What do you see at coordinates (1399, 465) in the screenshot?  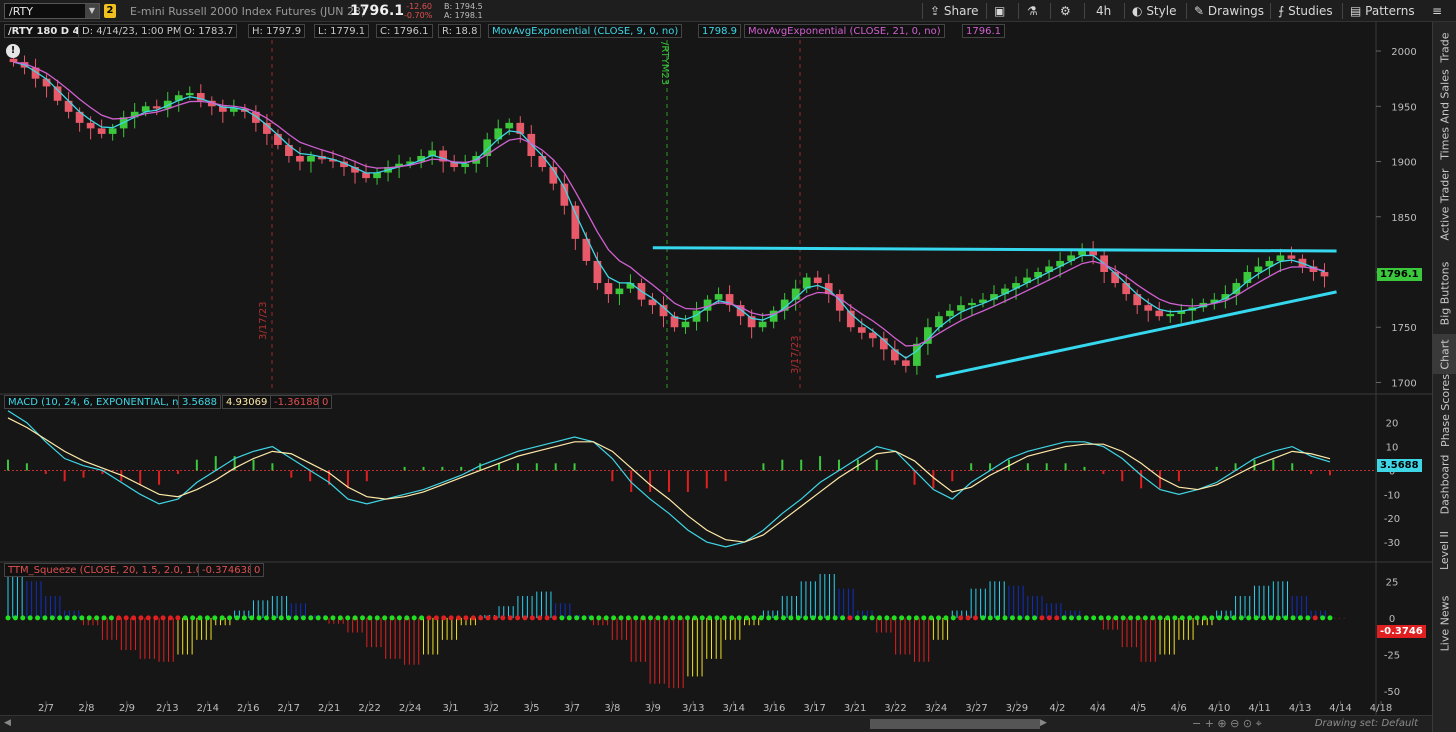 I see `macd-value-tag: 3.5688` at bounding box center [1399, 465].